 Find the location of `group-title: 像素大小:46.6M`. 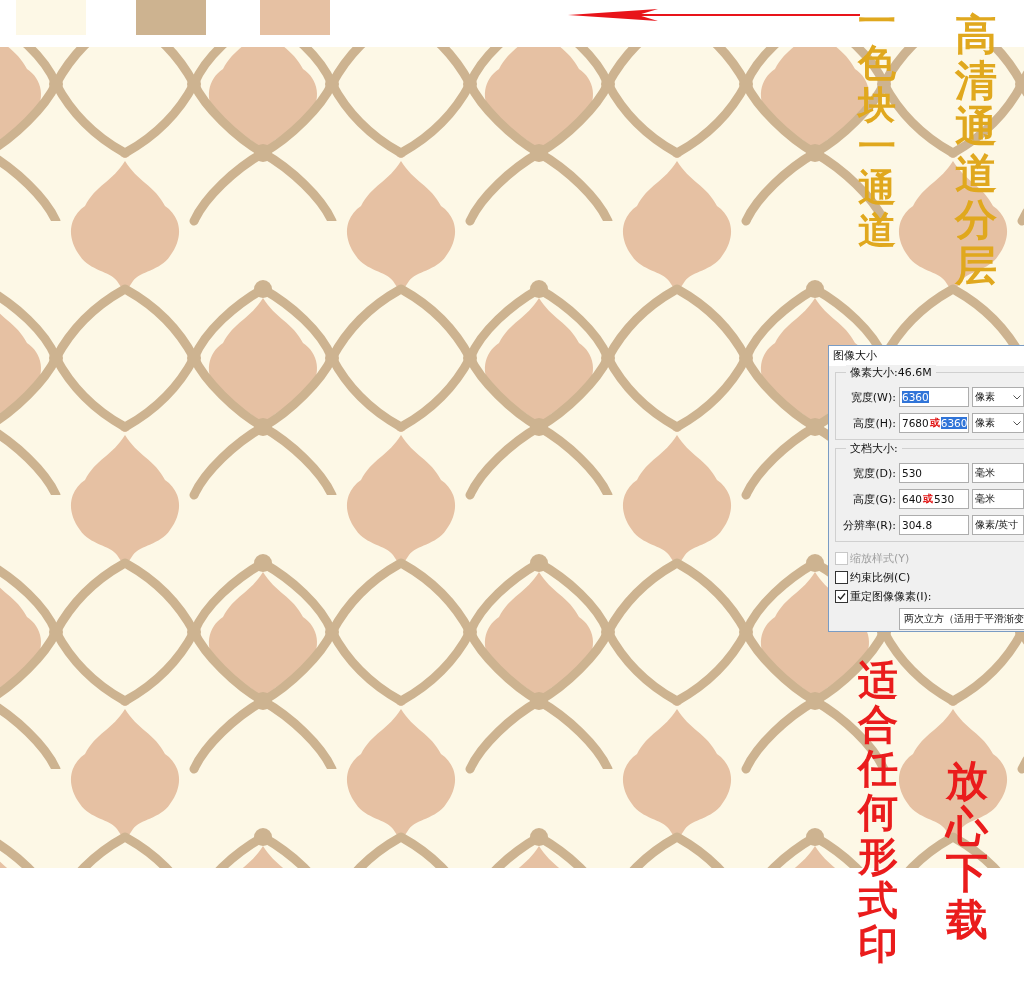

group-title: 像素大小:46.6M is located at coordinates (891, 372).